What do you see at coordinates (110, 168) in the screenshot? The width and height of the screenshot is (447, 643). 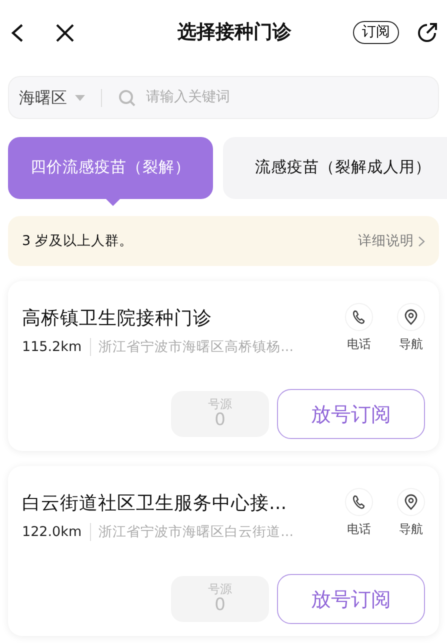 I see `vaccine-tab: 四价流感疫苗（裂解）` at bounding box center [110, 168].